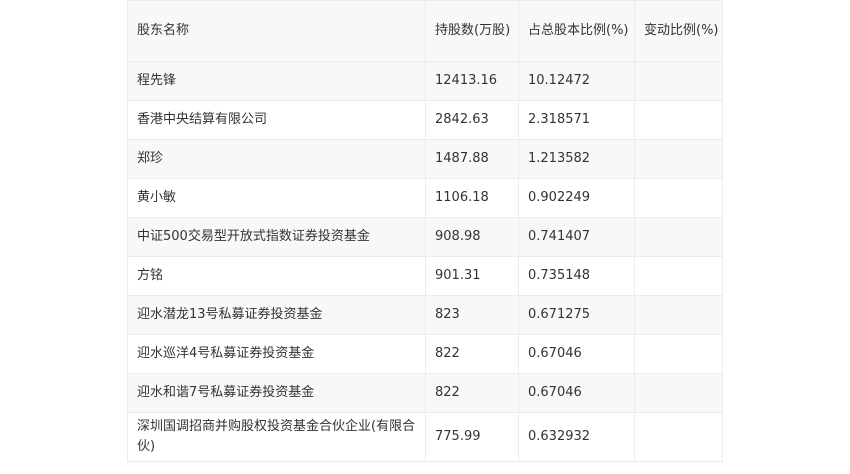 The image size is (850, 474). Describe the element at coordinates (276, 315) in the screenshot. I see `cell-name: 迎水潜龙13号私募证券投资基金` at that location.